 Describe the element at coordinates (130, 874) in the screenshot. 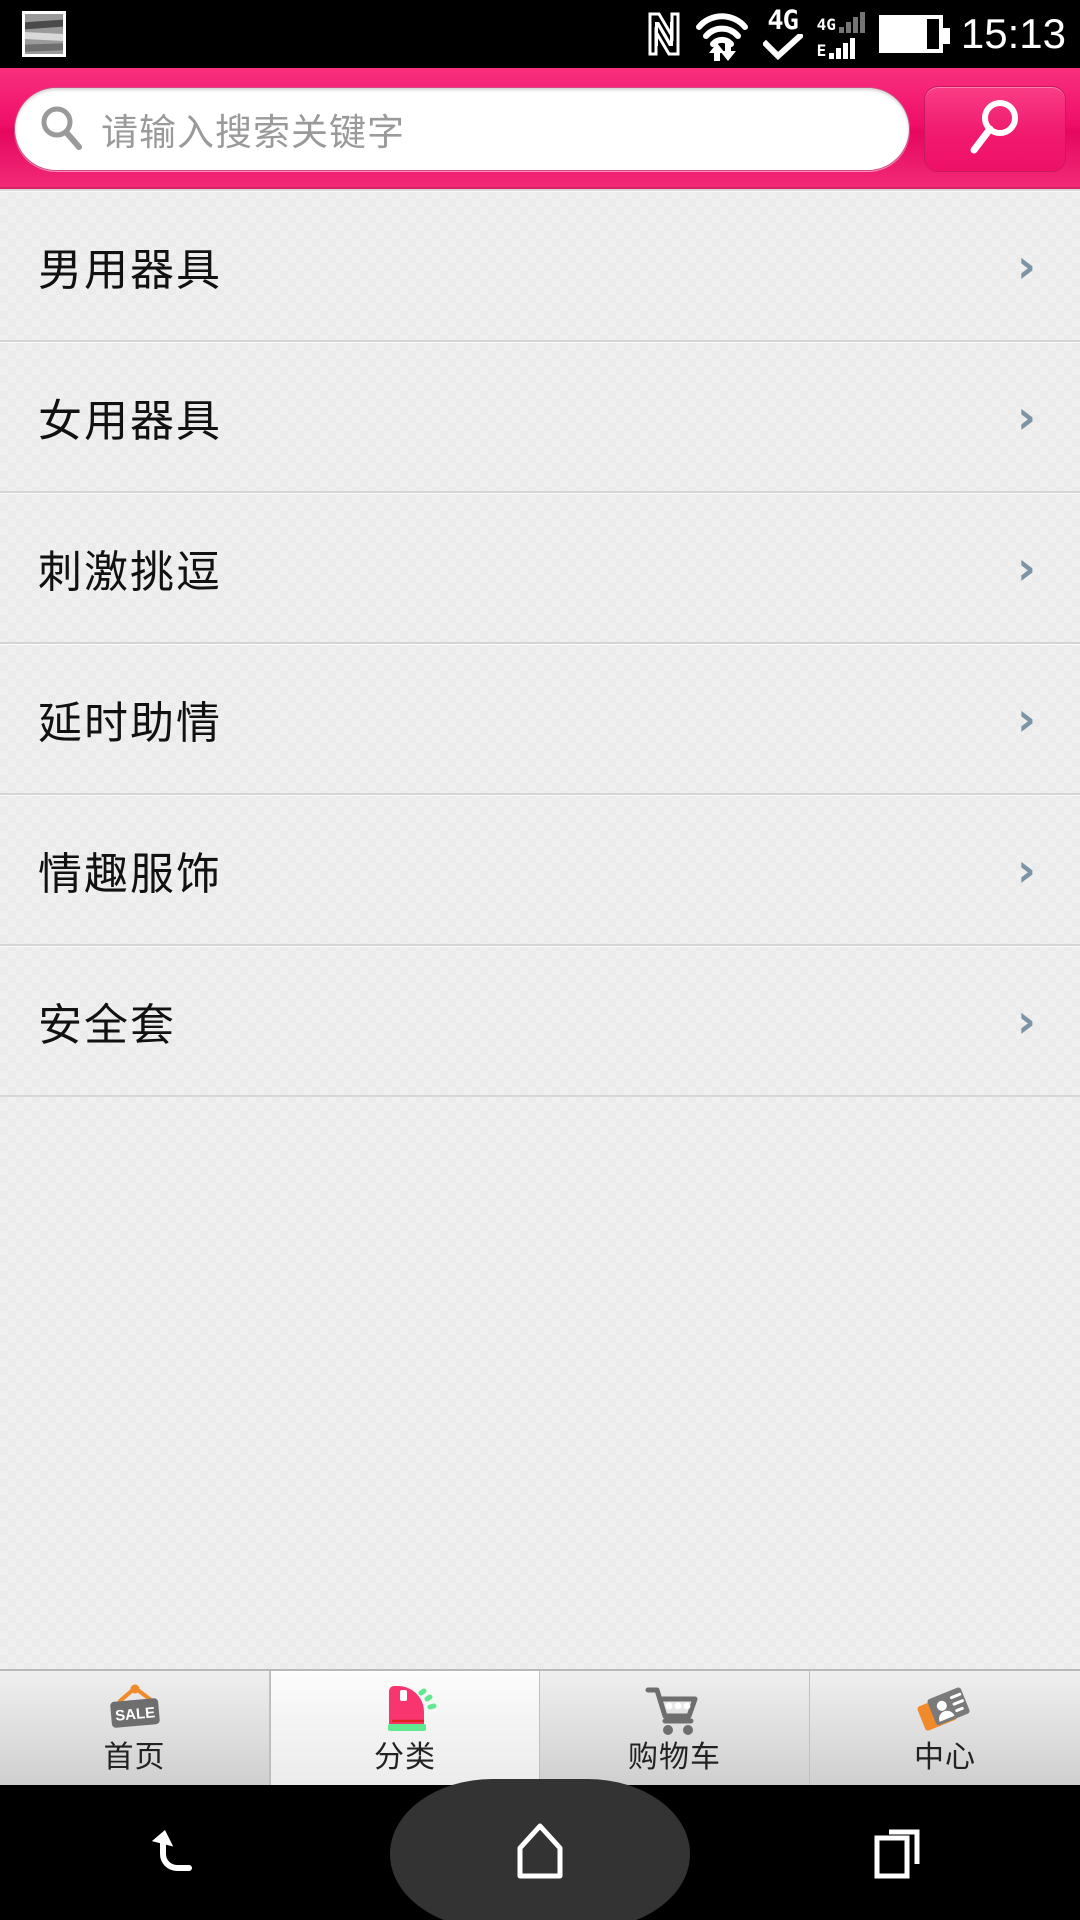

I see `category-label: 情趣服饰` at that location.